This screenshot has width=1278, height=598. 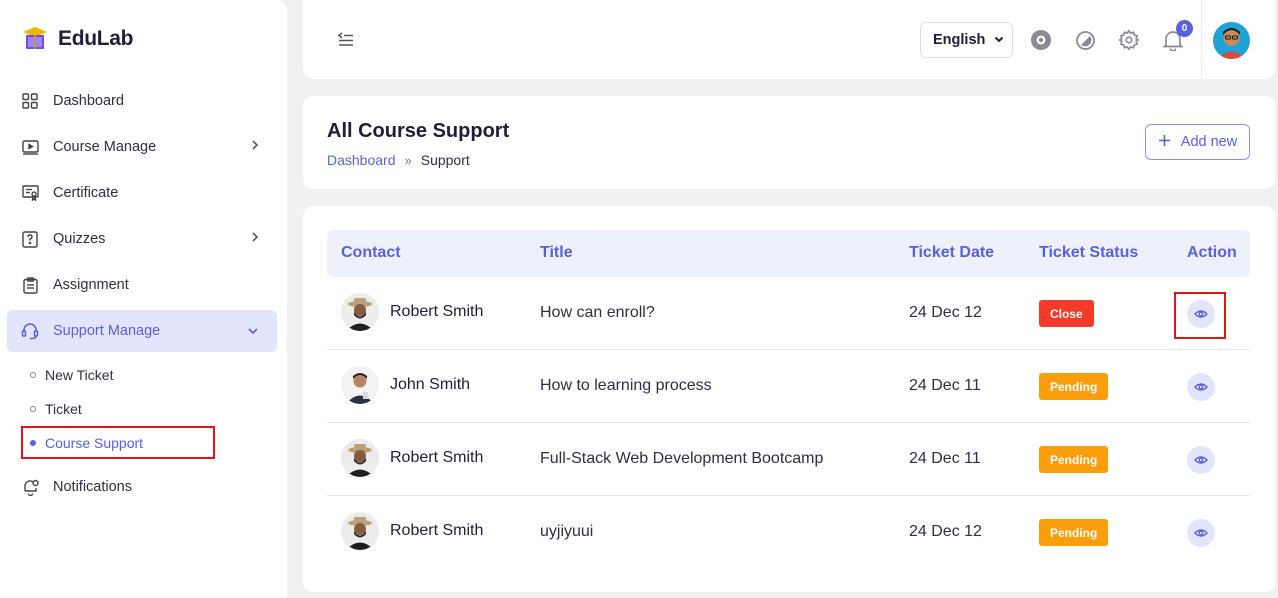 I want to click on sidebar-item-label: Quizzes, so click(x=79, y=239).